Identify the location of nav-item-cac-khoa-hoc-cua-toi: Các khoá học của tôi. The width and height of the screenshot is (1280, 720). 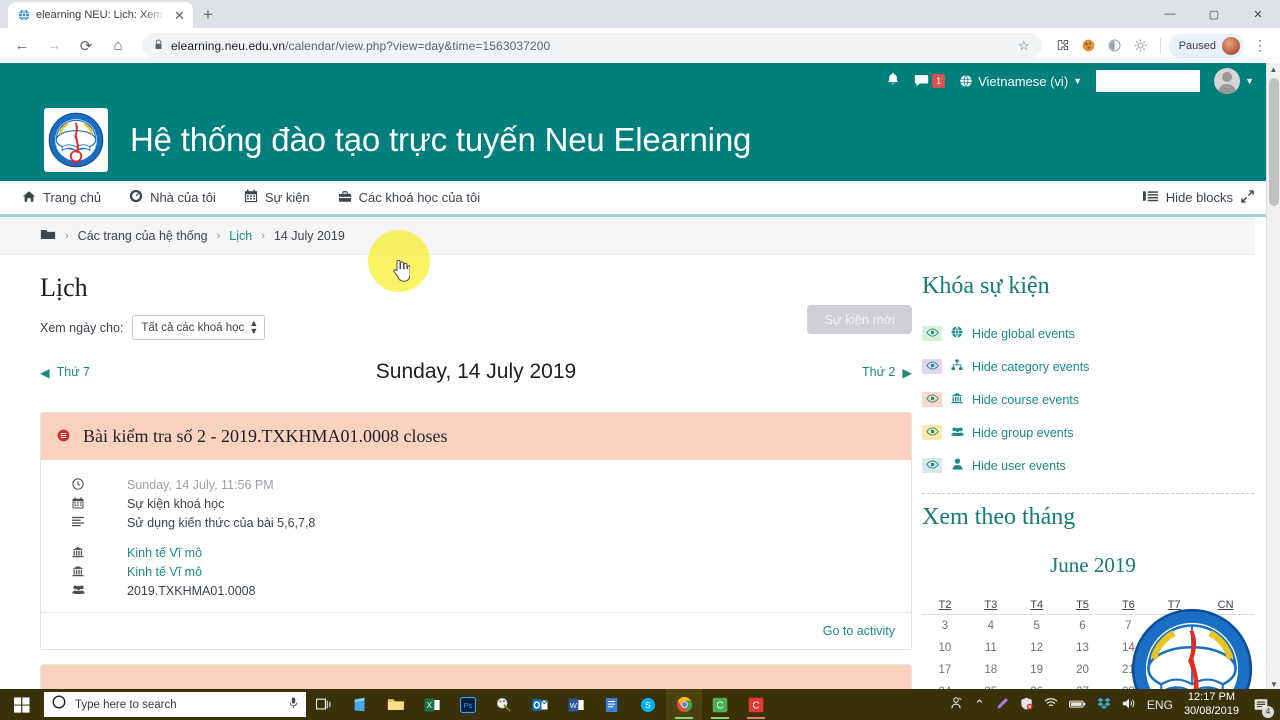
(409, 198).